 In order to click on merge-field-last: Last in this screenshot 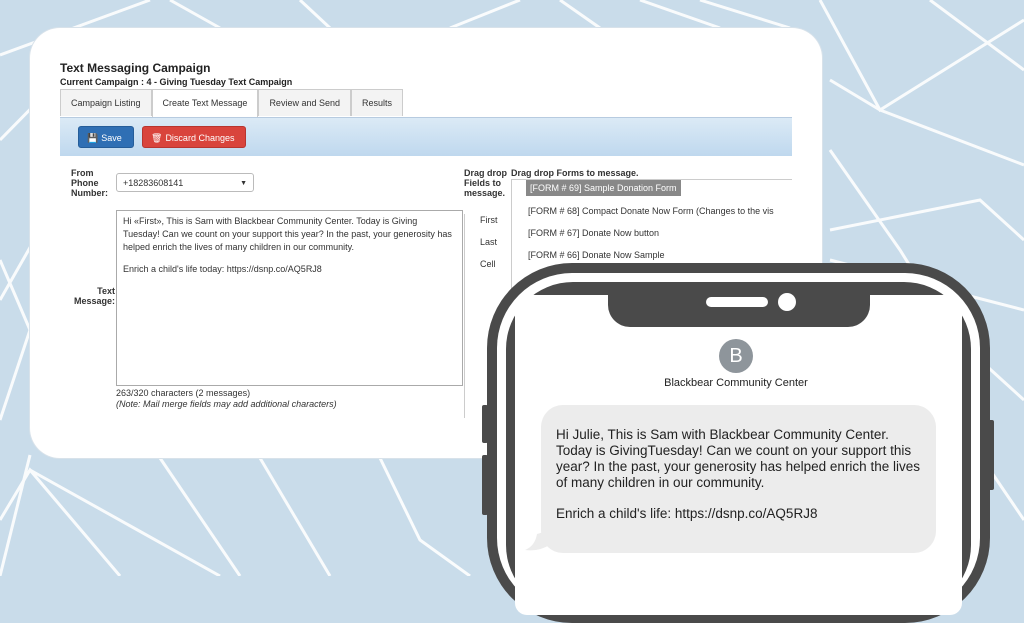, I will do `click(489, 248)`.